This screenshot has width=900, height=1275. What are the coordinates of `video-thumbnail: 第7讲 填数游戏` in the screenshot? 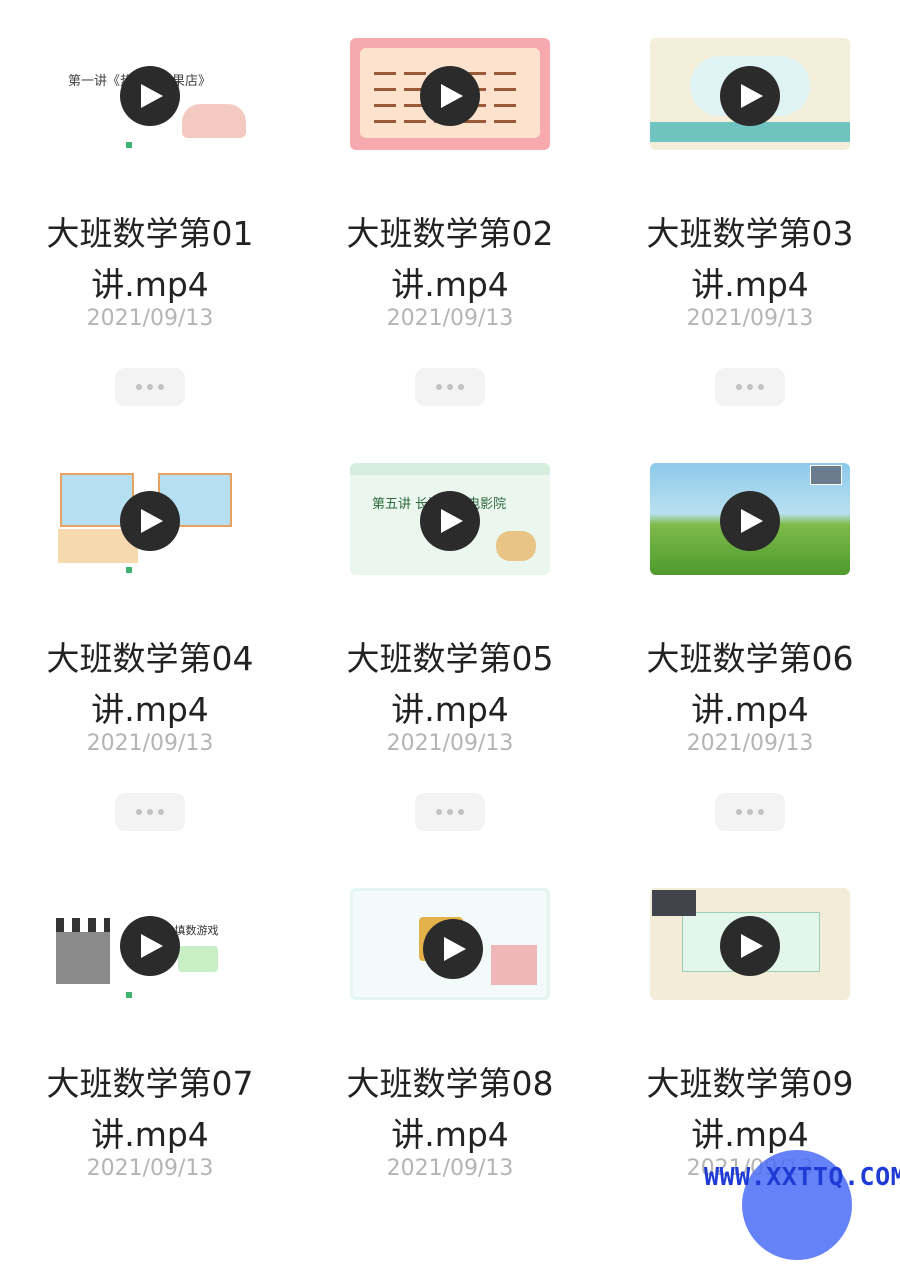 It's located at (150, 944).